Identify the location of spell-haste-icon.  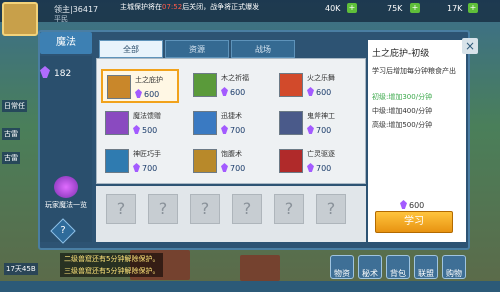
(205, 123).